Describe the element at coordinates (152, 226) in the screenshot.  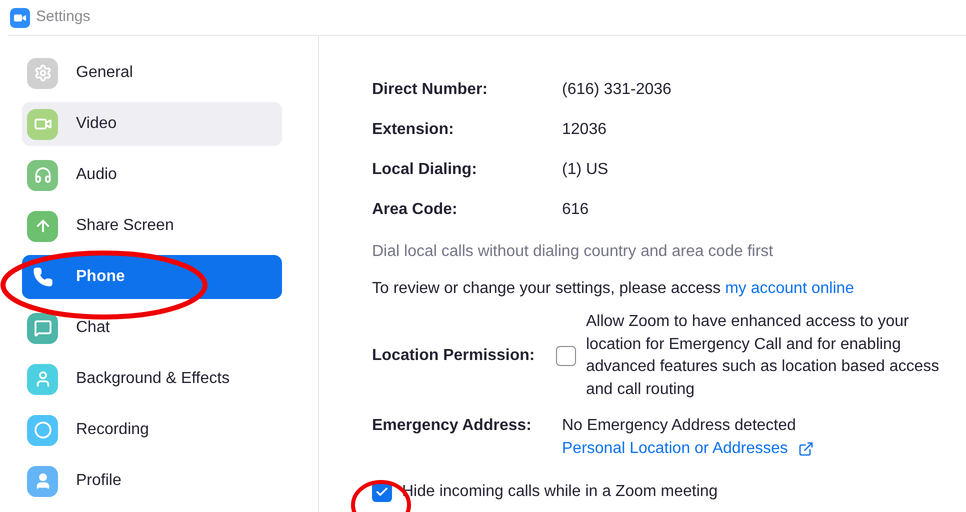
I see `sidebar-item: Share Screen` at that location.